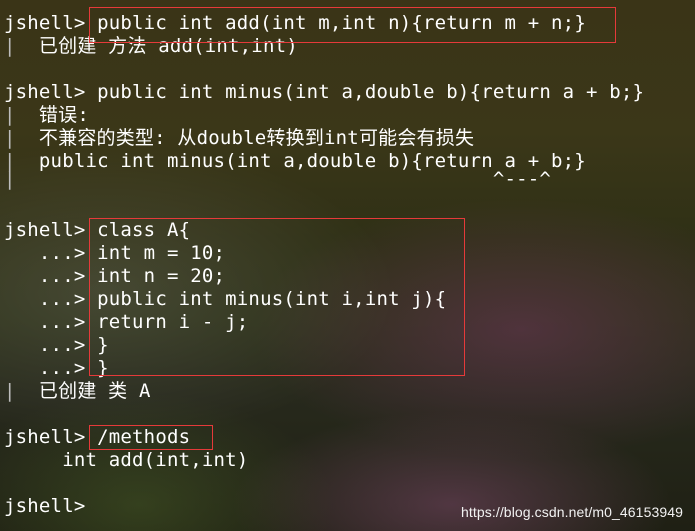 This screenshot has width=695, height=531. I want to click on highlight-box-methods-command, so click(151, 437).